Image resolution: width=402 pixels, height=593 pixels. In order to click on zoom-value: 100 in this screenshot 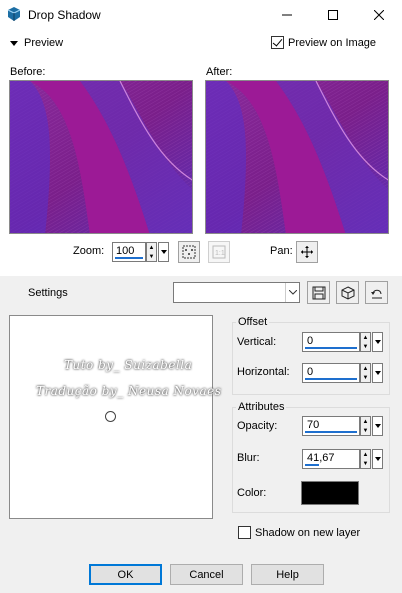, I will do `click(125, 251)`.